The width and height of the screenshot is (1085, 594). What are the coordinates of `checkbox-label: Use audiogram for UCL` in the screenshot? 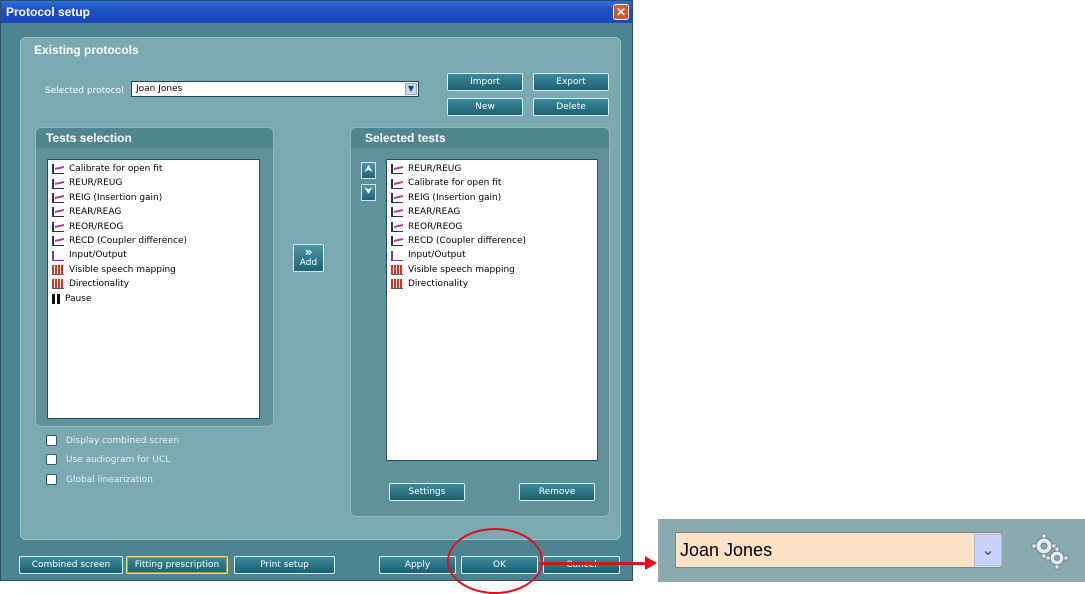 It's located at (118, 459).